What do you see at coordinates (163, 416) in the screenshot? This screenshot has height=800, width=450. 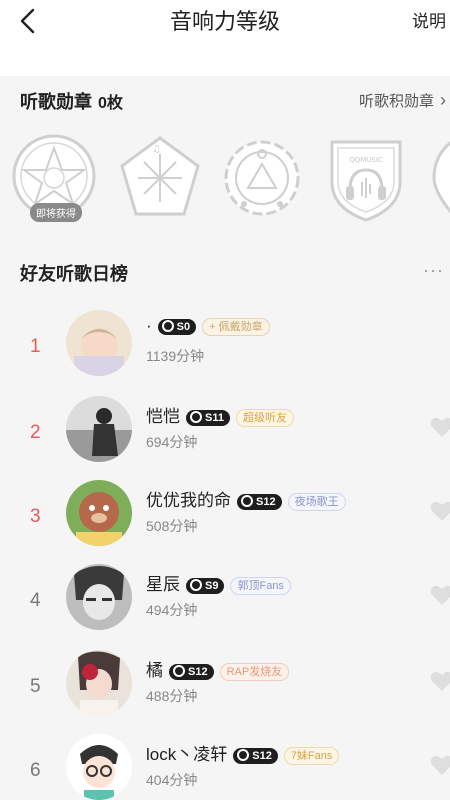 I see `friend-name: 恺恺` at bounding box center [163, 416].